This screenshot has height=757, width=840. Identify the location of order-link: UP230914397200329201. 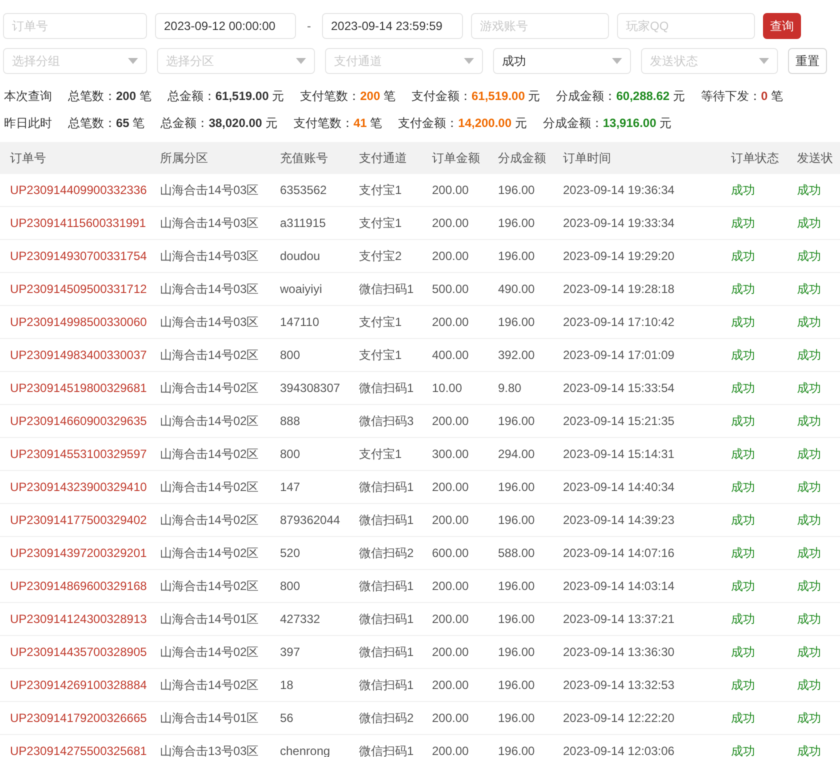
(78, 553).